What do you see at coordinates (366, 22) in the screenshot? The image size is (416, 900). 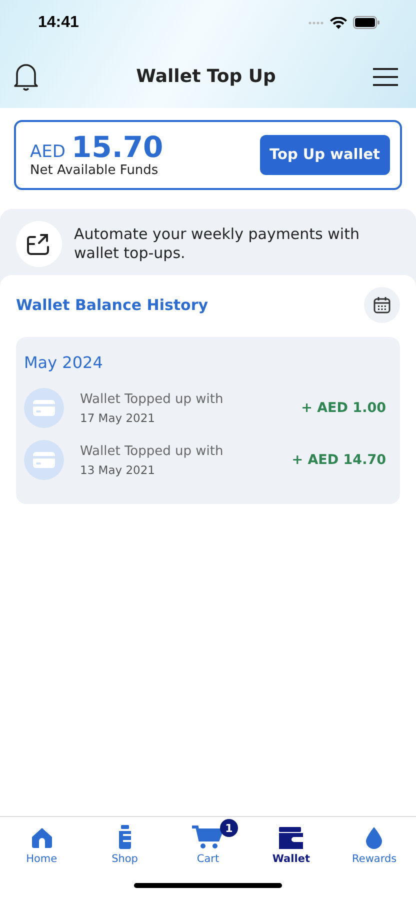 I see `battery-icon` at bounding box center [366, 22].